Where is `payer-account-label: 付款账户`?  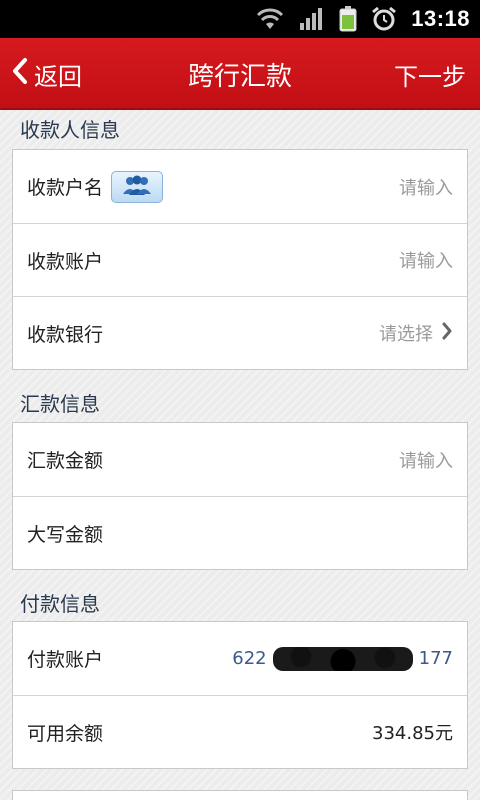
payer-account-label: 付款账户 is located at coordinates (65, 660).